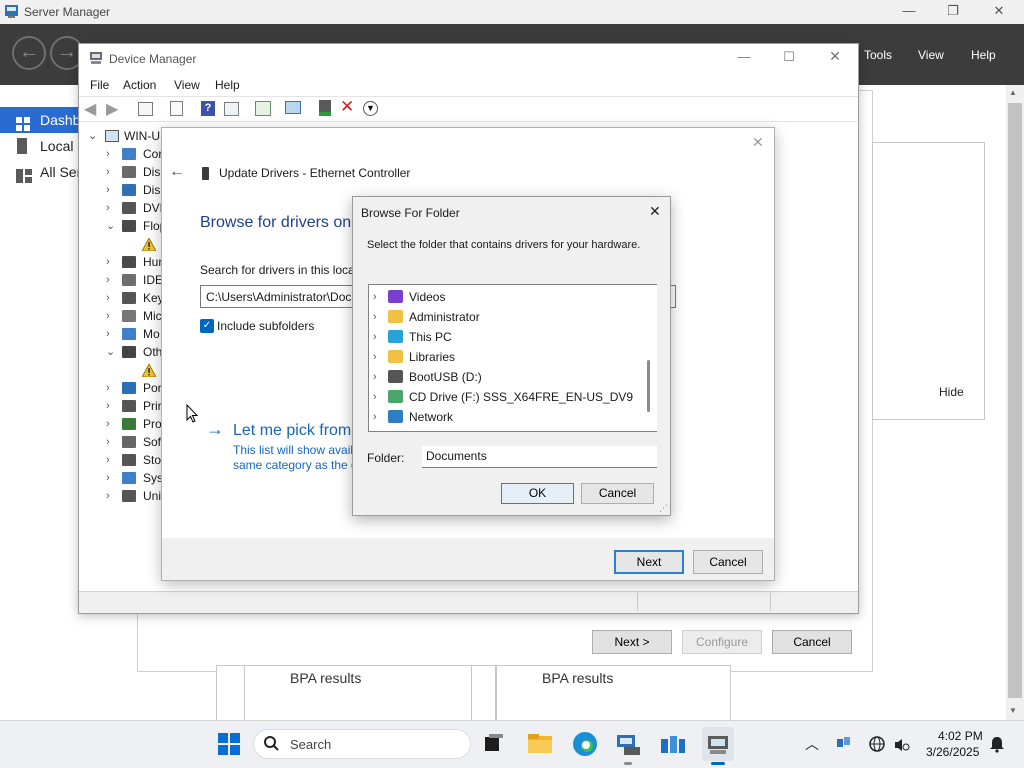 This screenshot has height=768, width=1024. Describe the element at coordinates (139, 85) in the screenshot. I see `dm-menu-action: Action` at that location.